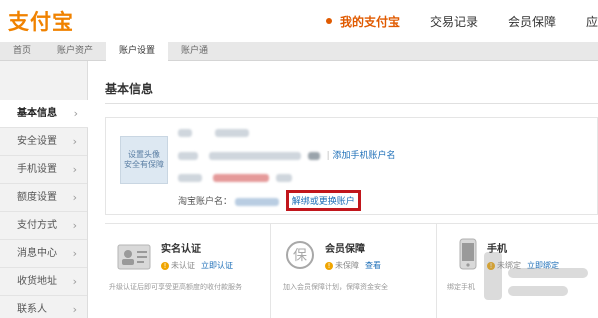 This screenshot has height=318, width=598. Describe the element at coordinates (461, 287) in the screenshot. I see `card-description: 绑定手机` at that location.